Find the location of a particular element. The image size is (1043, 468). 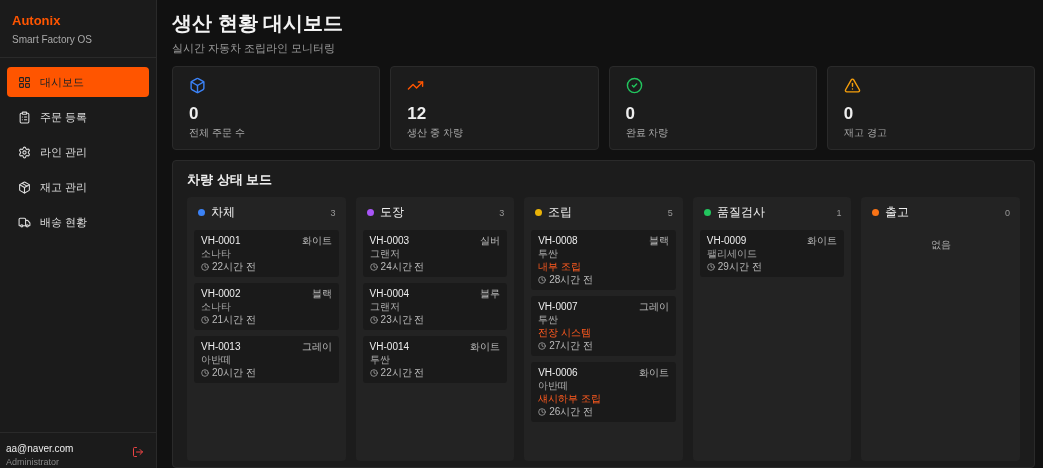

time-text: 20시간 전 is located at coordinates (234, 373).